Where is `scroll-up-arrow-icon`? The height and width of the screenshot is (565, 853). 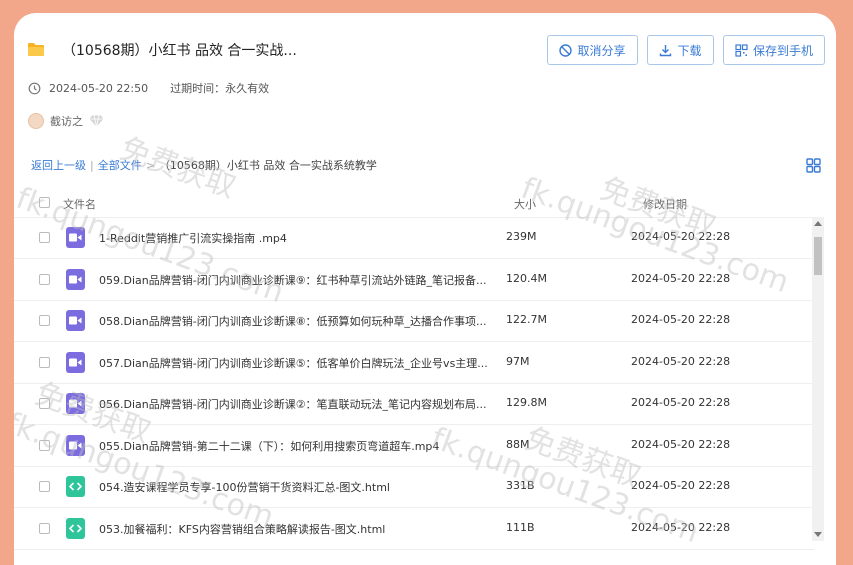 scroll-up-arrow-icon is located at coordinates (818, 223).